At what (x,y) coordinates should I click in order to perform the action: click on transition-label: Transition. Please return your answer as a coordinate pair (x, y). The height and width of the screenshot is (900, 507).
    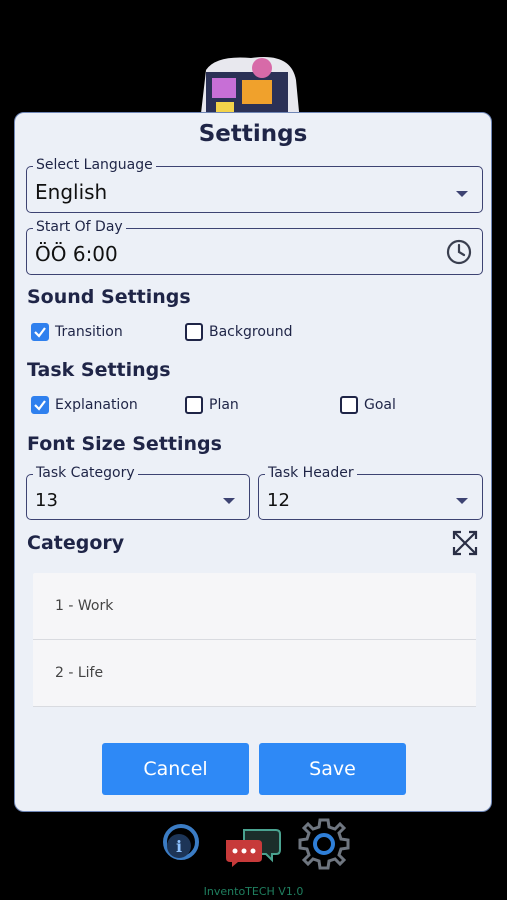
    Looking at the image, I should click on (89, 332).